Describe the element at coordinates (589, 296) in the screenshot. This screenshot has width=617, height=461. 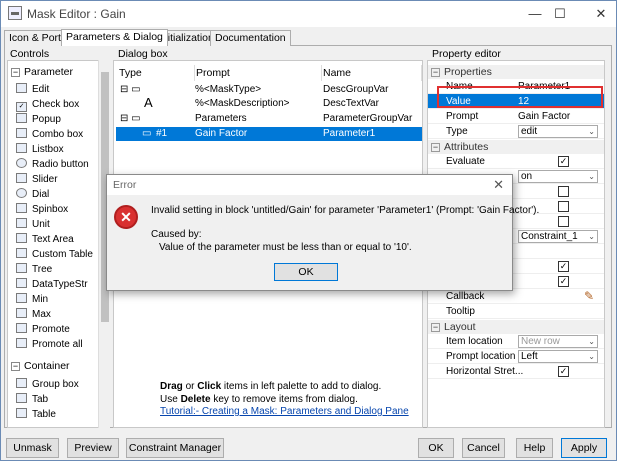
I see `pencil-icon: ✎` at that location.